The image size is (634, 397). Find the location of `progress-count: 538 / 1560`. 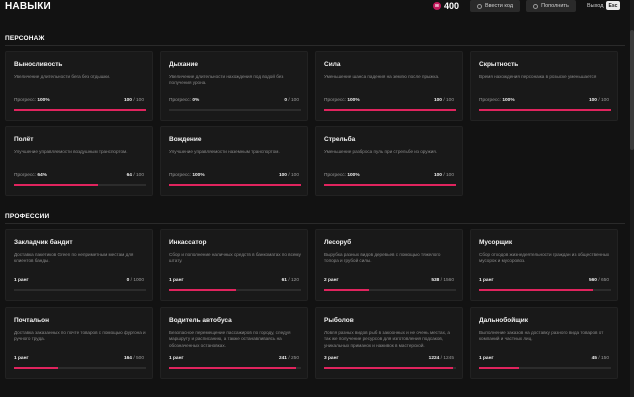

progress-count: 538 / 1560 is located at coordinates (442, 280).